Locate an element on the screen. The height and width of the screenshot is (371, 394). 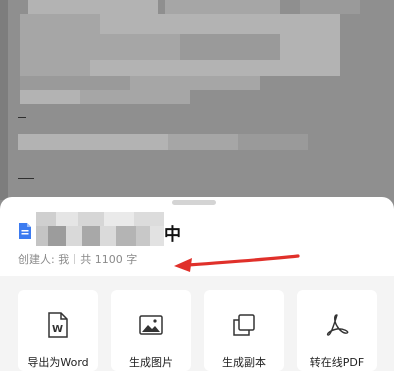
doc-icon is located at coordinates (25, 231).